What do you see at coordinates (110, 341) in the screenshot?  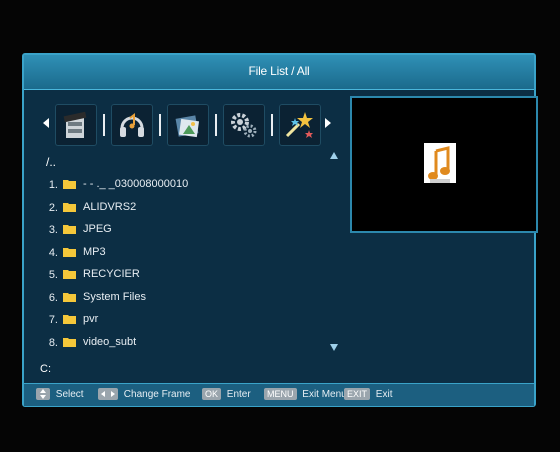 I see `item-name: video_subt` at bounding box center [110, 341].